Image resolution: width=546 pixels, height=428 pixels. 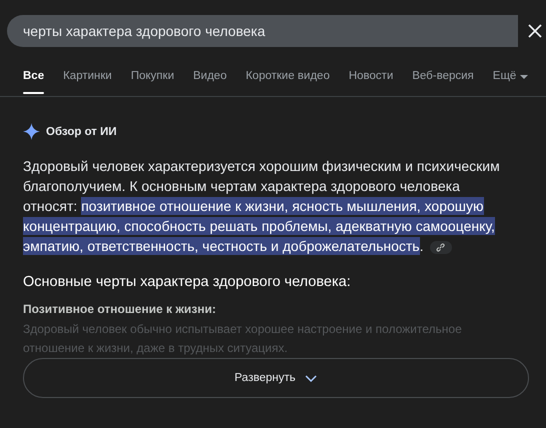 I want to click on link-icon, so click(x=440, y=247).